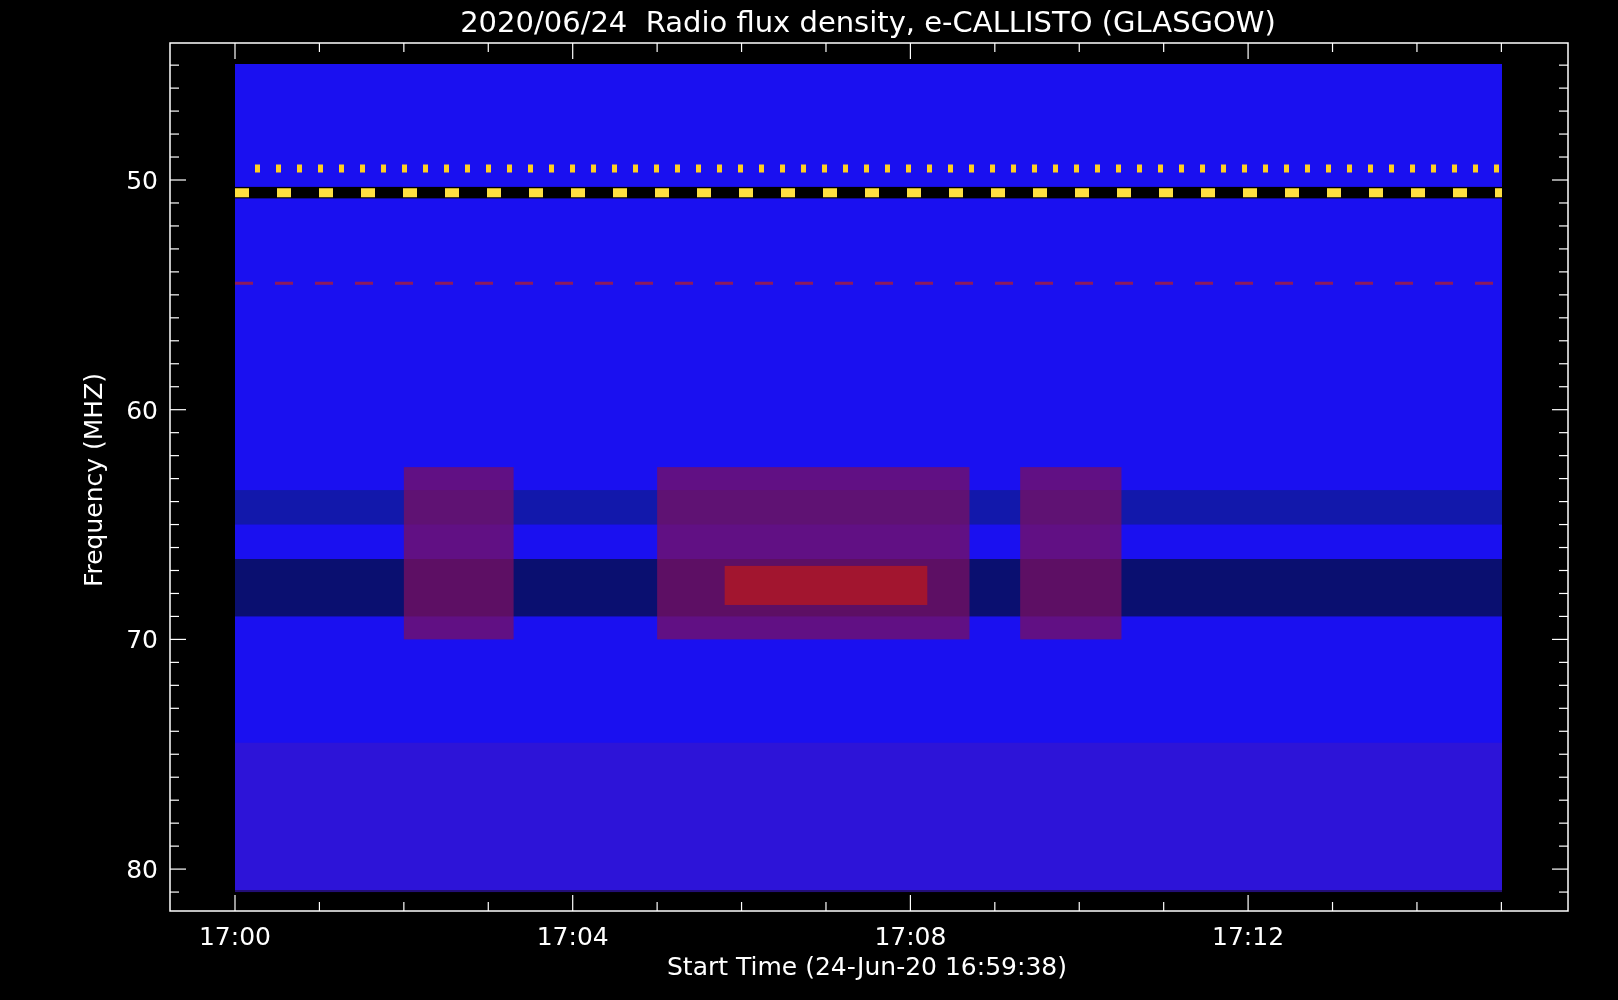 The height and width of the screenshot is (1000, 1618). What do you see at coordinates (142, 180) in the screenshot?
I see `y-tick-label: 50` at bounding box center [142, 180].